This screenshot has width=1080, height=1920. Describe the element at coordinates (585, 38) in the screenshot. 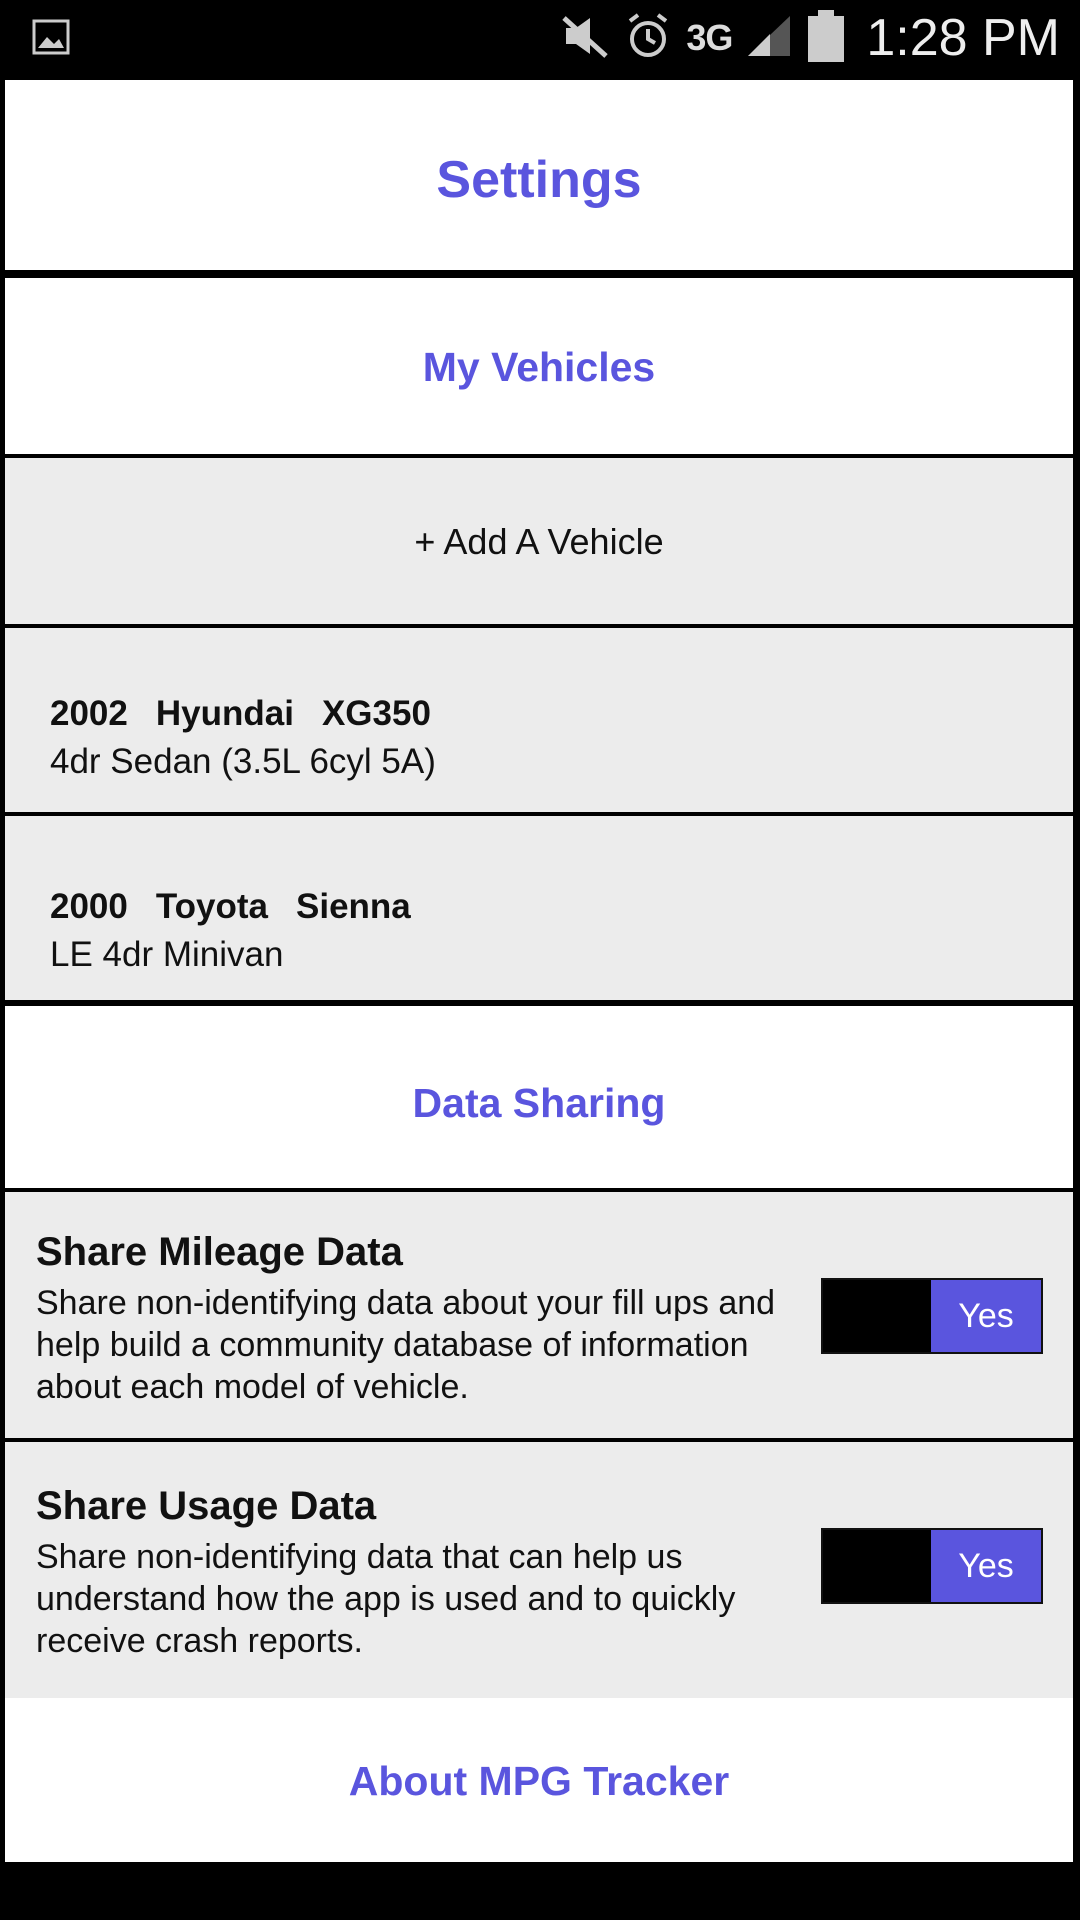

I see `mute-icon` at that location.